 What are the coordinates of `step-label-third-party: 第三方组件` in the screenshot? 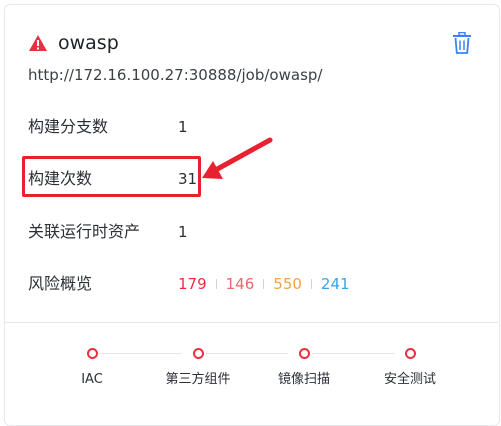 It's located at (198, 380).